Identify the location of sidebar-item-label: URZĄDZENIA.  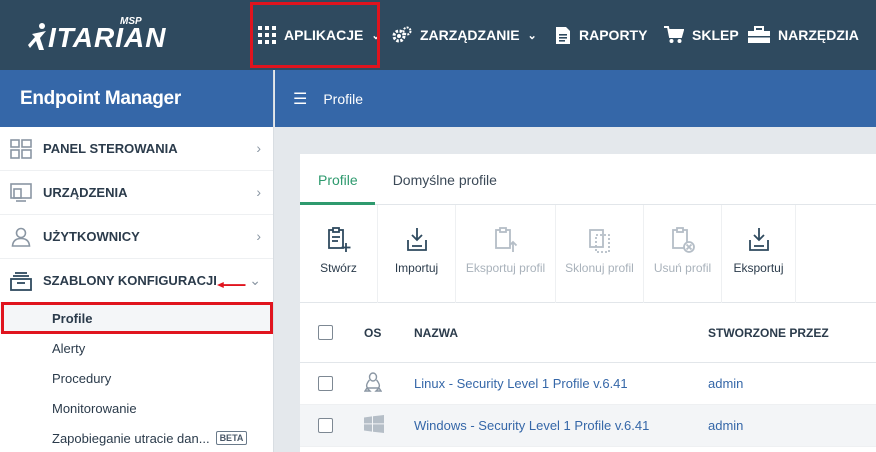
(85, 192).